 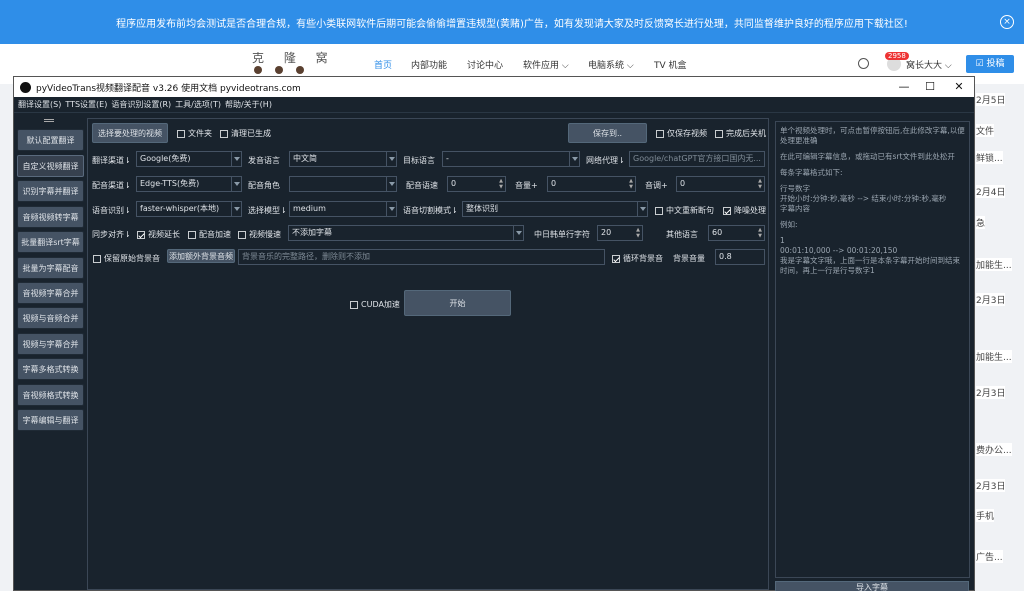 I want to click on shutdown-checkbox: 完成后关机, so click(x=740, y=133).